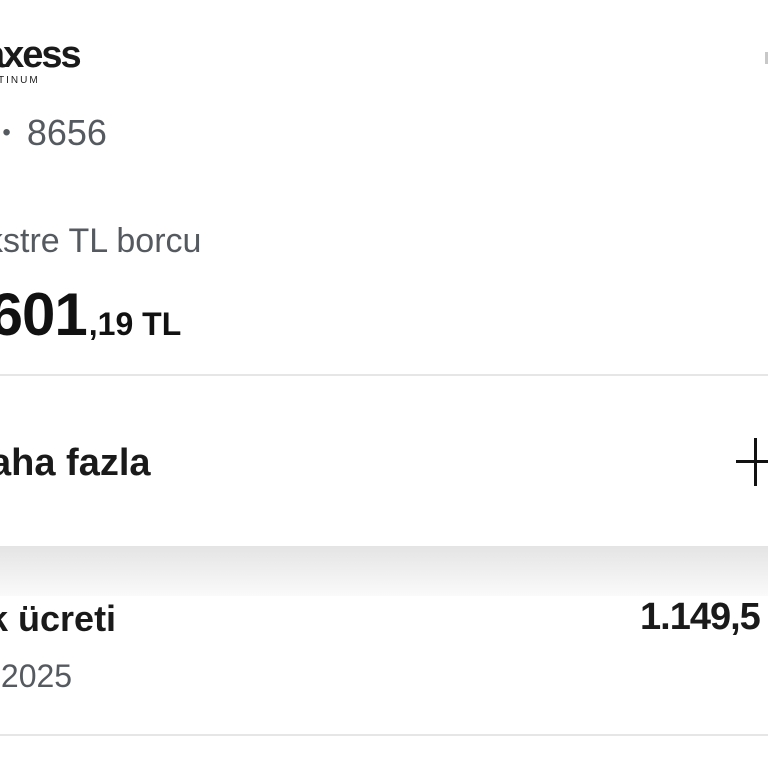 The width and height of the screenshot is (768, 768). I want to click on transaction-title: k ücreti, so click(58, 618).